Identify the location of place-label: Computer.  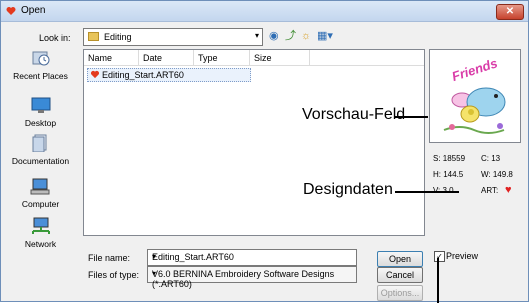
(40, 204).